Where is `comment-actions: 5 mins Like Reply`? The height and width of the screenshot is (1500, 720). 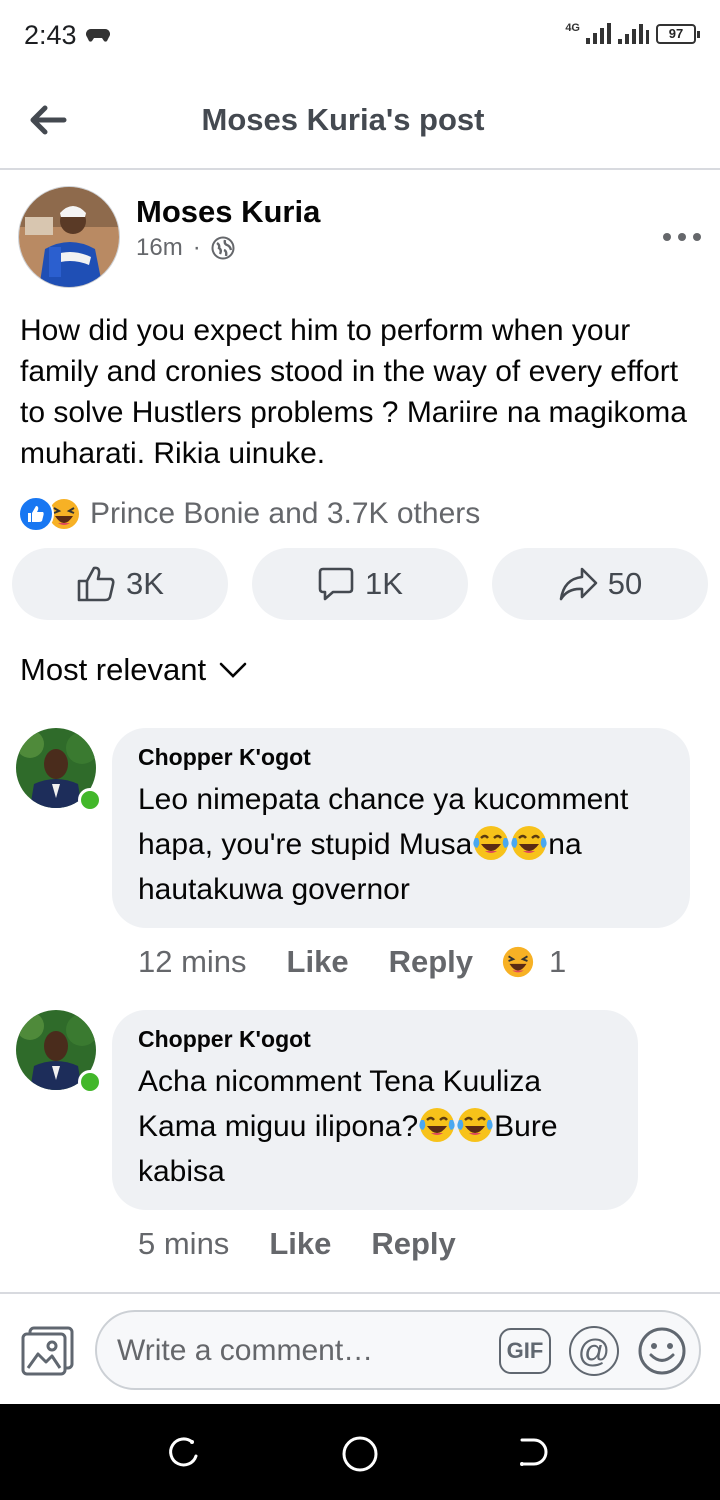 comment-actions: 5 mins Like Reply is located at coordinates (297, 1244).